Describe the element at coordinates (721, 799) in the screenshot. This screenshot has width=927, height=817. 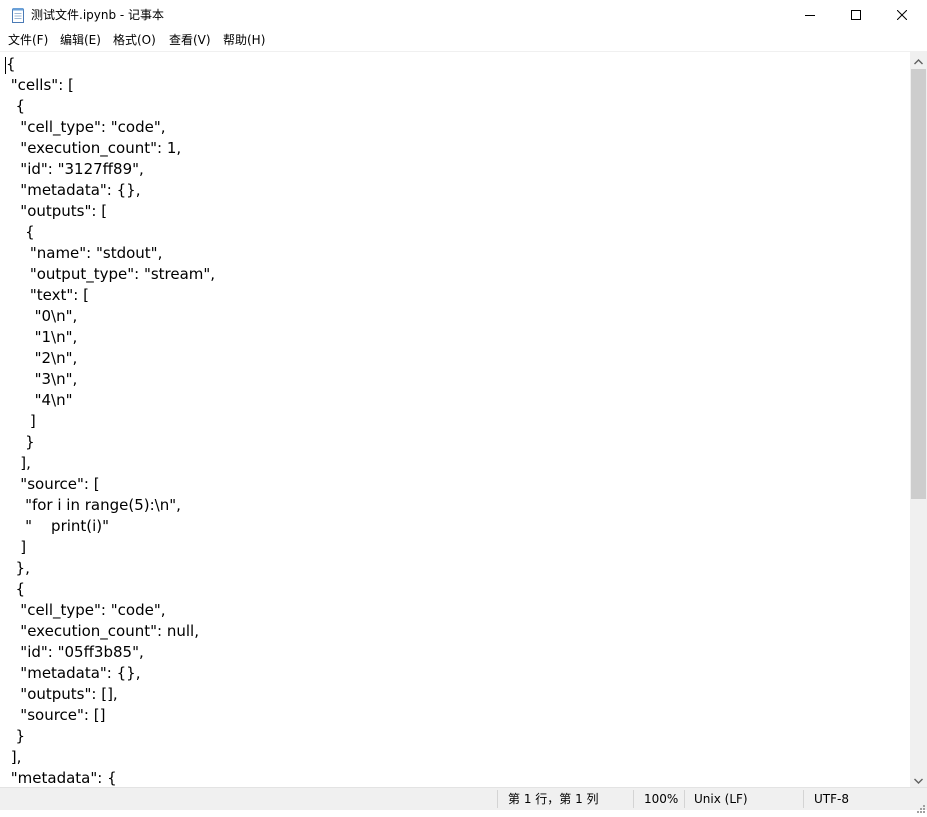
I see `line-ending: Unix (LF)` at that location.